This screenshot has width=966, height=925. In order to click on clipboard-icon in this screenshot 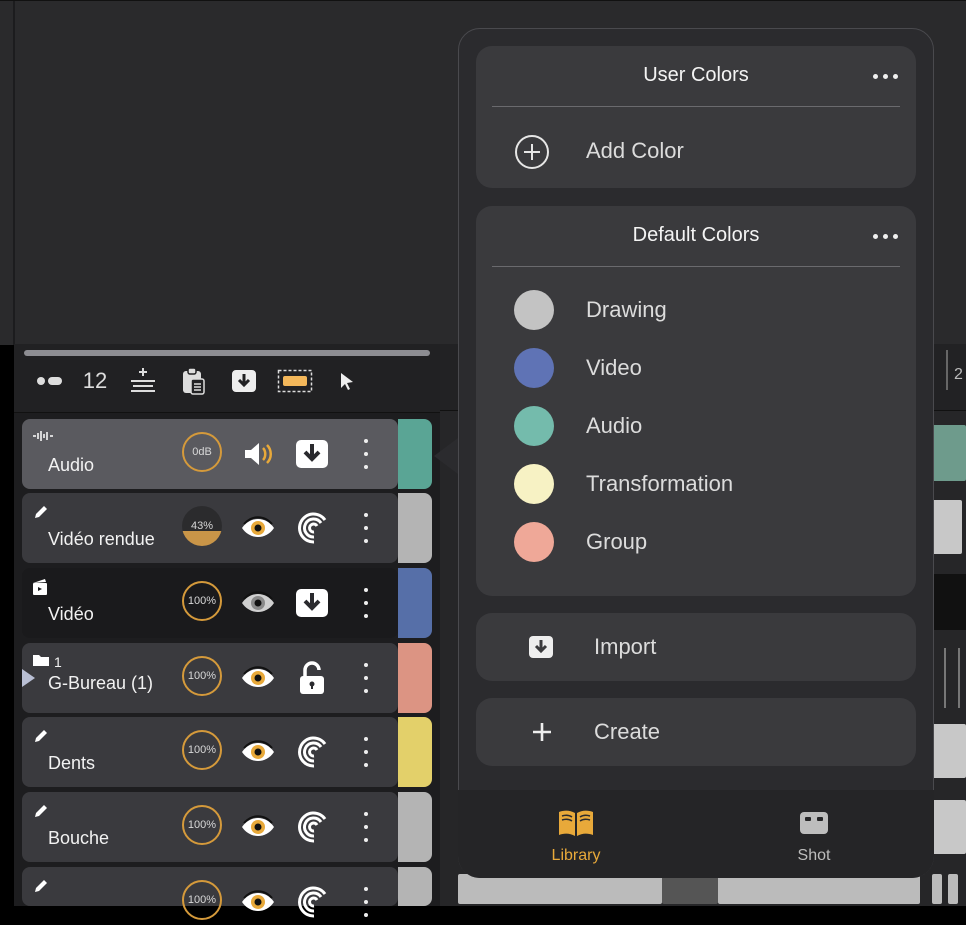, I will do `click(193, 381)`.